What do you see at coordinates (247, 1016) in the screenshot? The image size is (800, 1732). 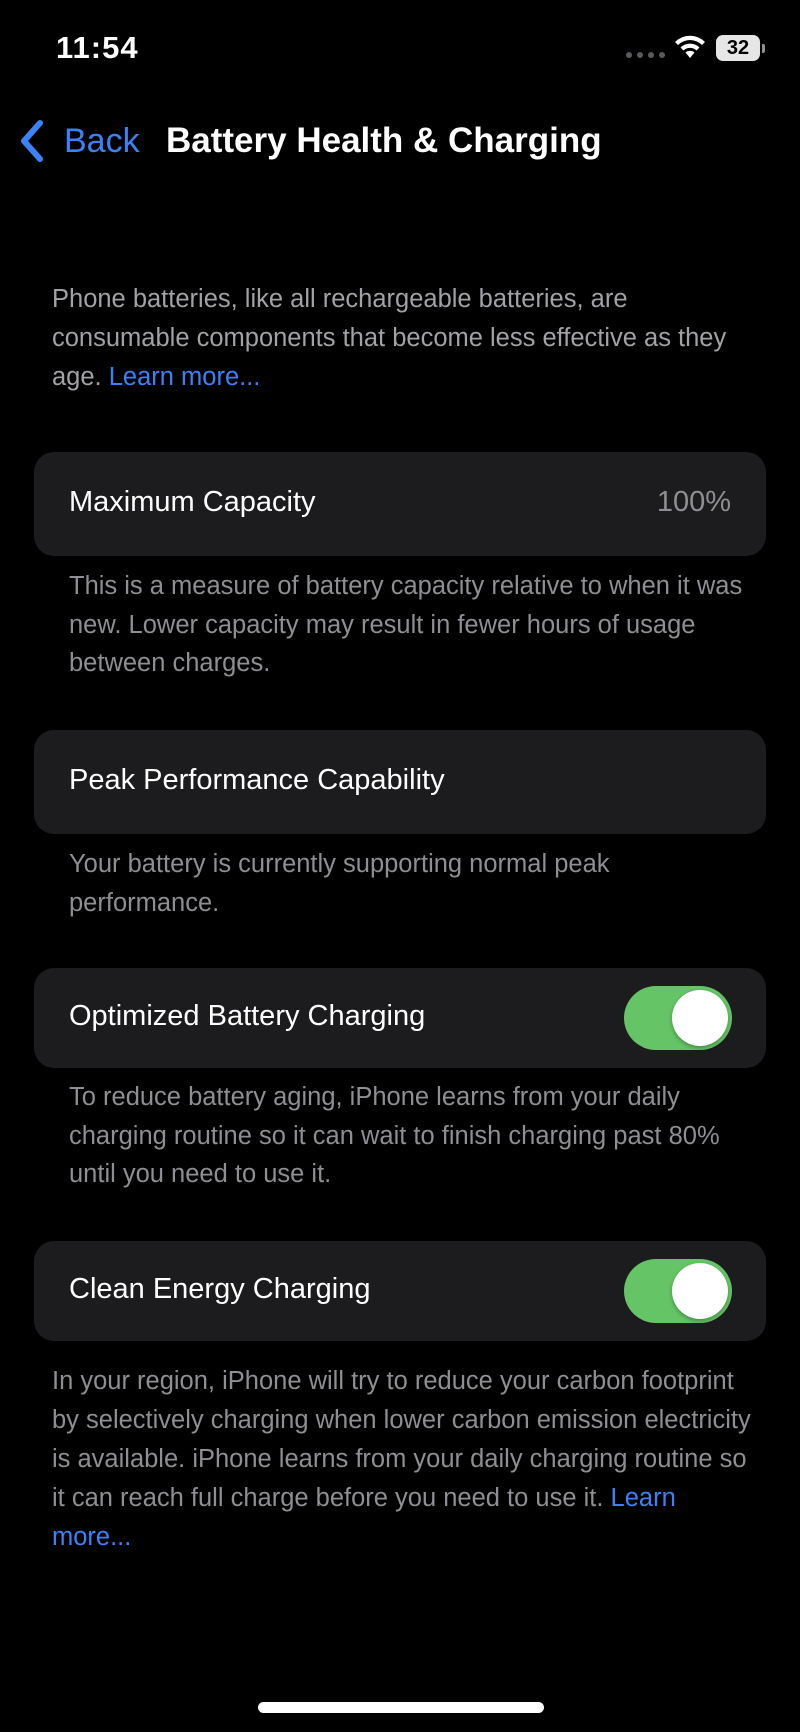 I see `optimized-charging-label: Optimized Battery Charging` at bounding box center [247, 1016].